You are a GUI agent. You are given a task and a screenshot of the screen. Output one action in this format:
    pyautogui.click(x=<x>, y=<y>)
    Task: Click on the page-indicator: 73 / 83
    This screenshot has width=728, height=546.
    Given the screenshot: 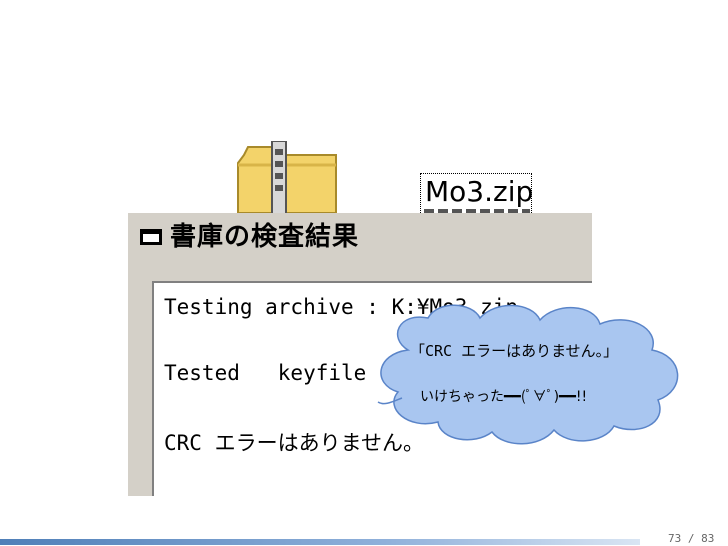 What is the action you would take?
    pyautogui.click(x=691, y=538)
    